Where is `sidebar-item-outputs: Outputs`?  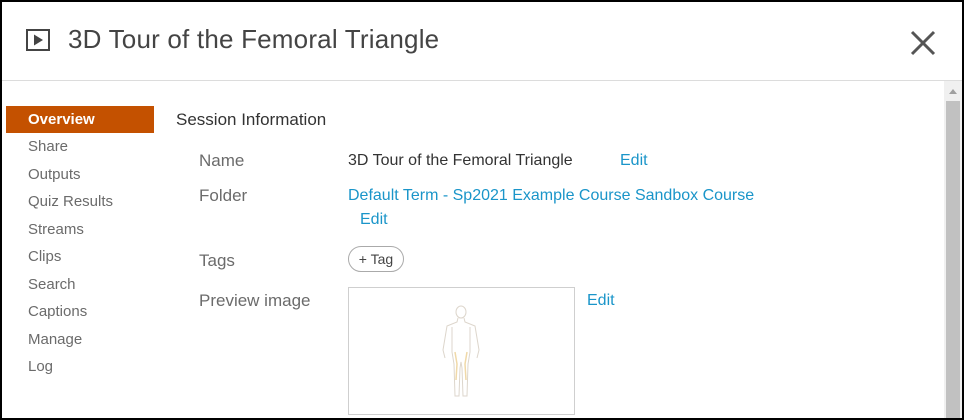 sidebar-item-outputs: Outputs is located at coordinates (80, 175).